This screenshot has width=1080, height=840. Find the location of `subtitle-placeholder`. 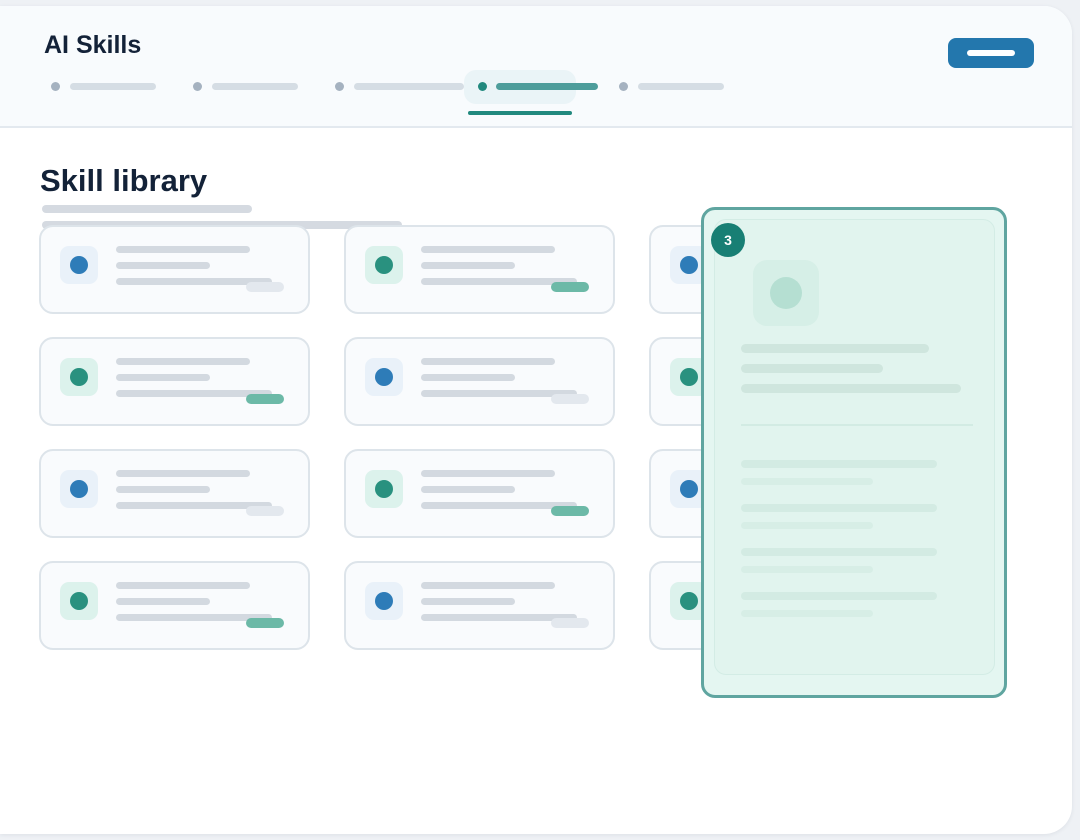

subtitle-placeholder is located at coordinates (147, 209).